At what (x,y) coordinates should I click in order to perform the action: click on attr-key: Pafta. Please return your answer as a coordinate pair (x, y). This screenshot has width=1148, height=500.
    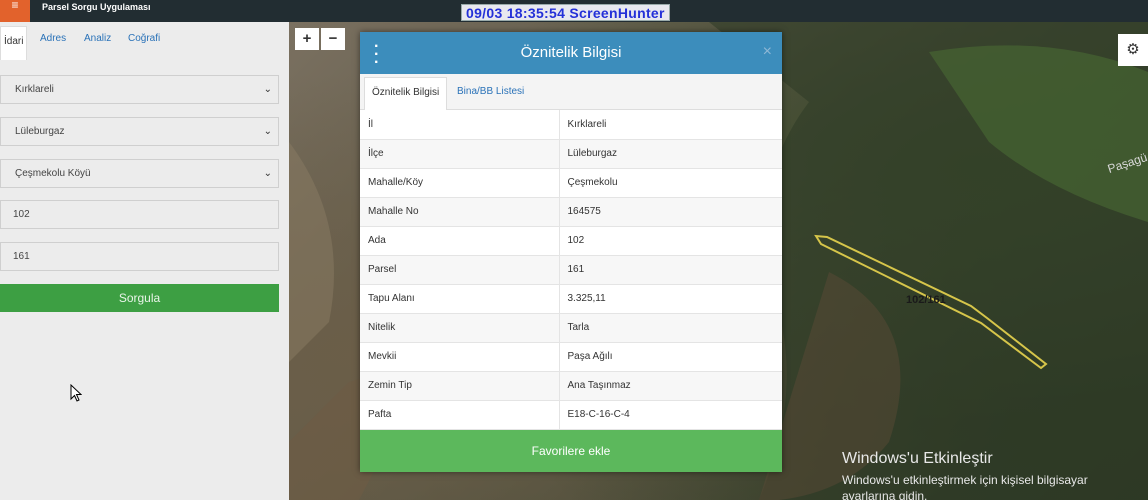
    Looking at the image, I should click on (460, 415).